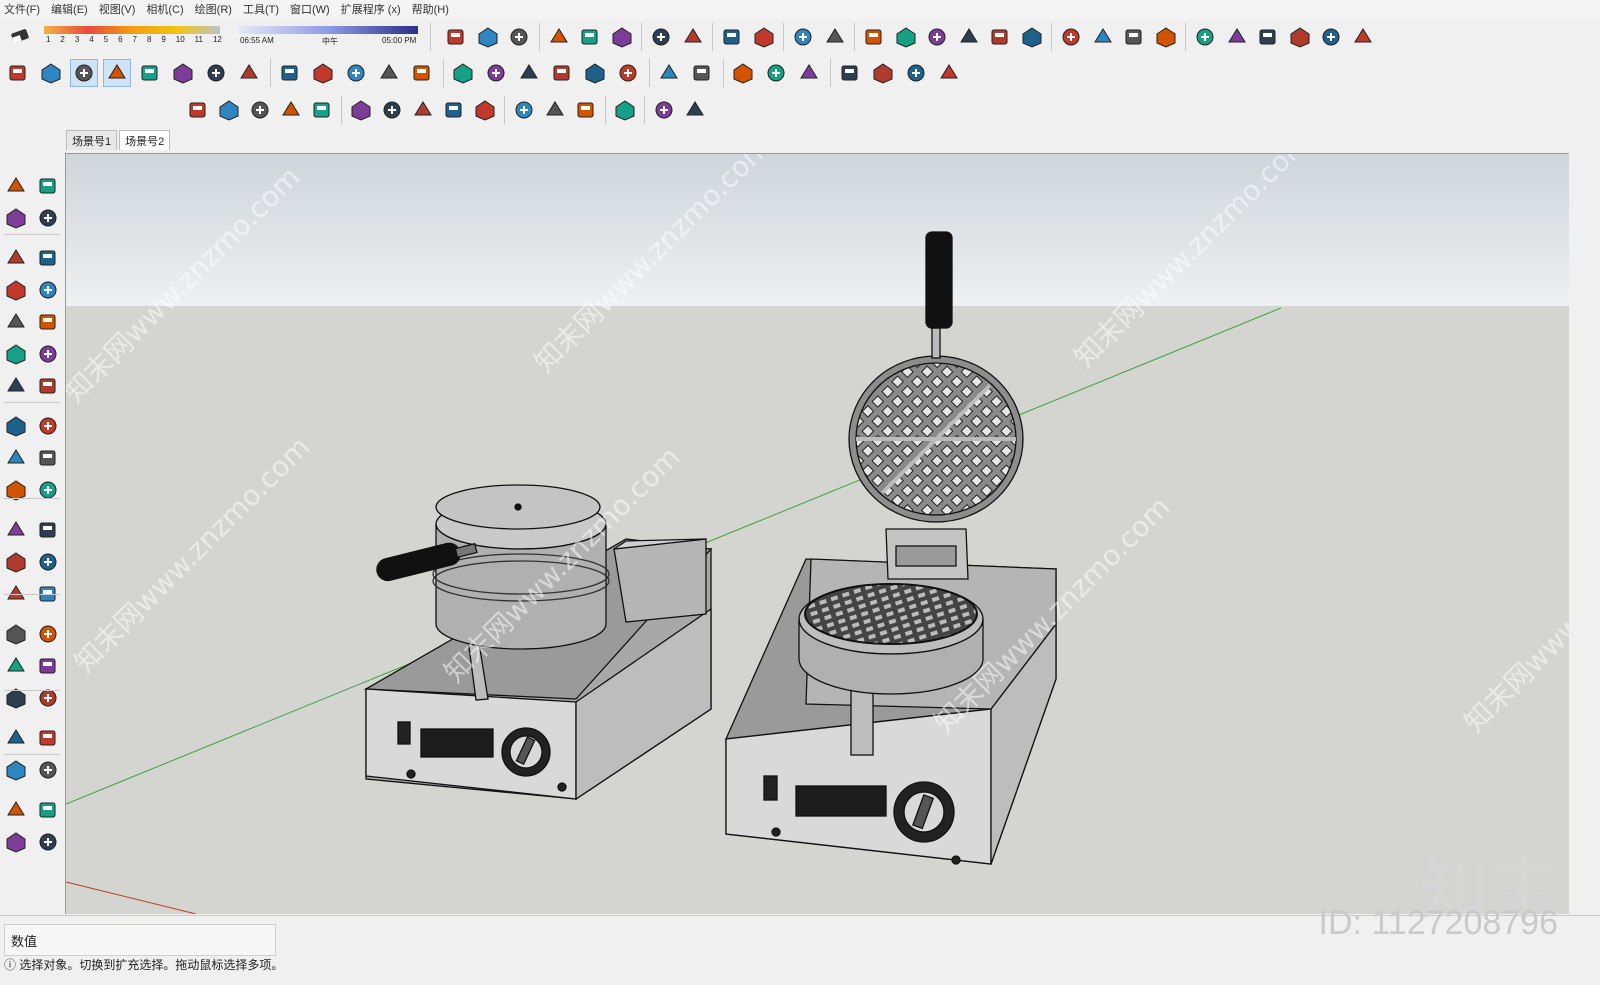  I want to click on refresh-icon, so click(392, 110).